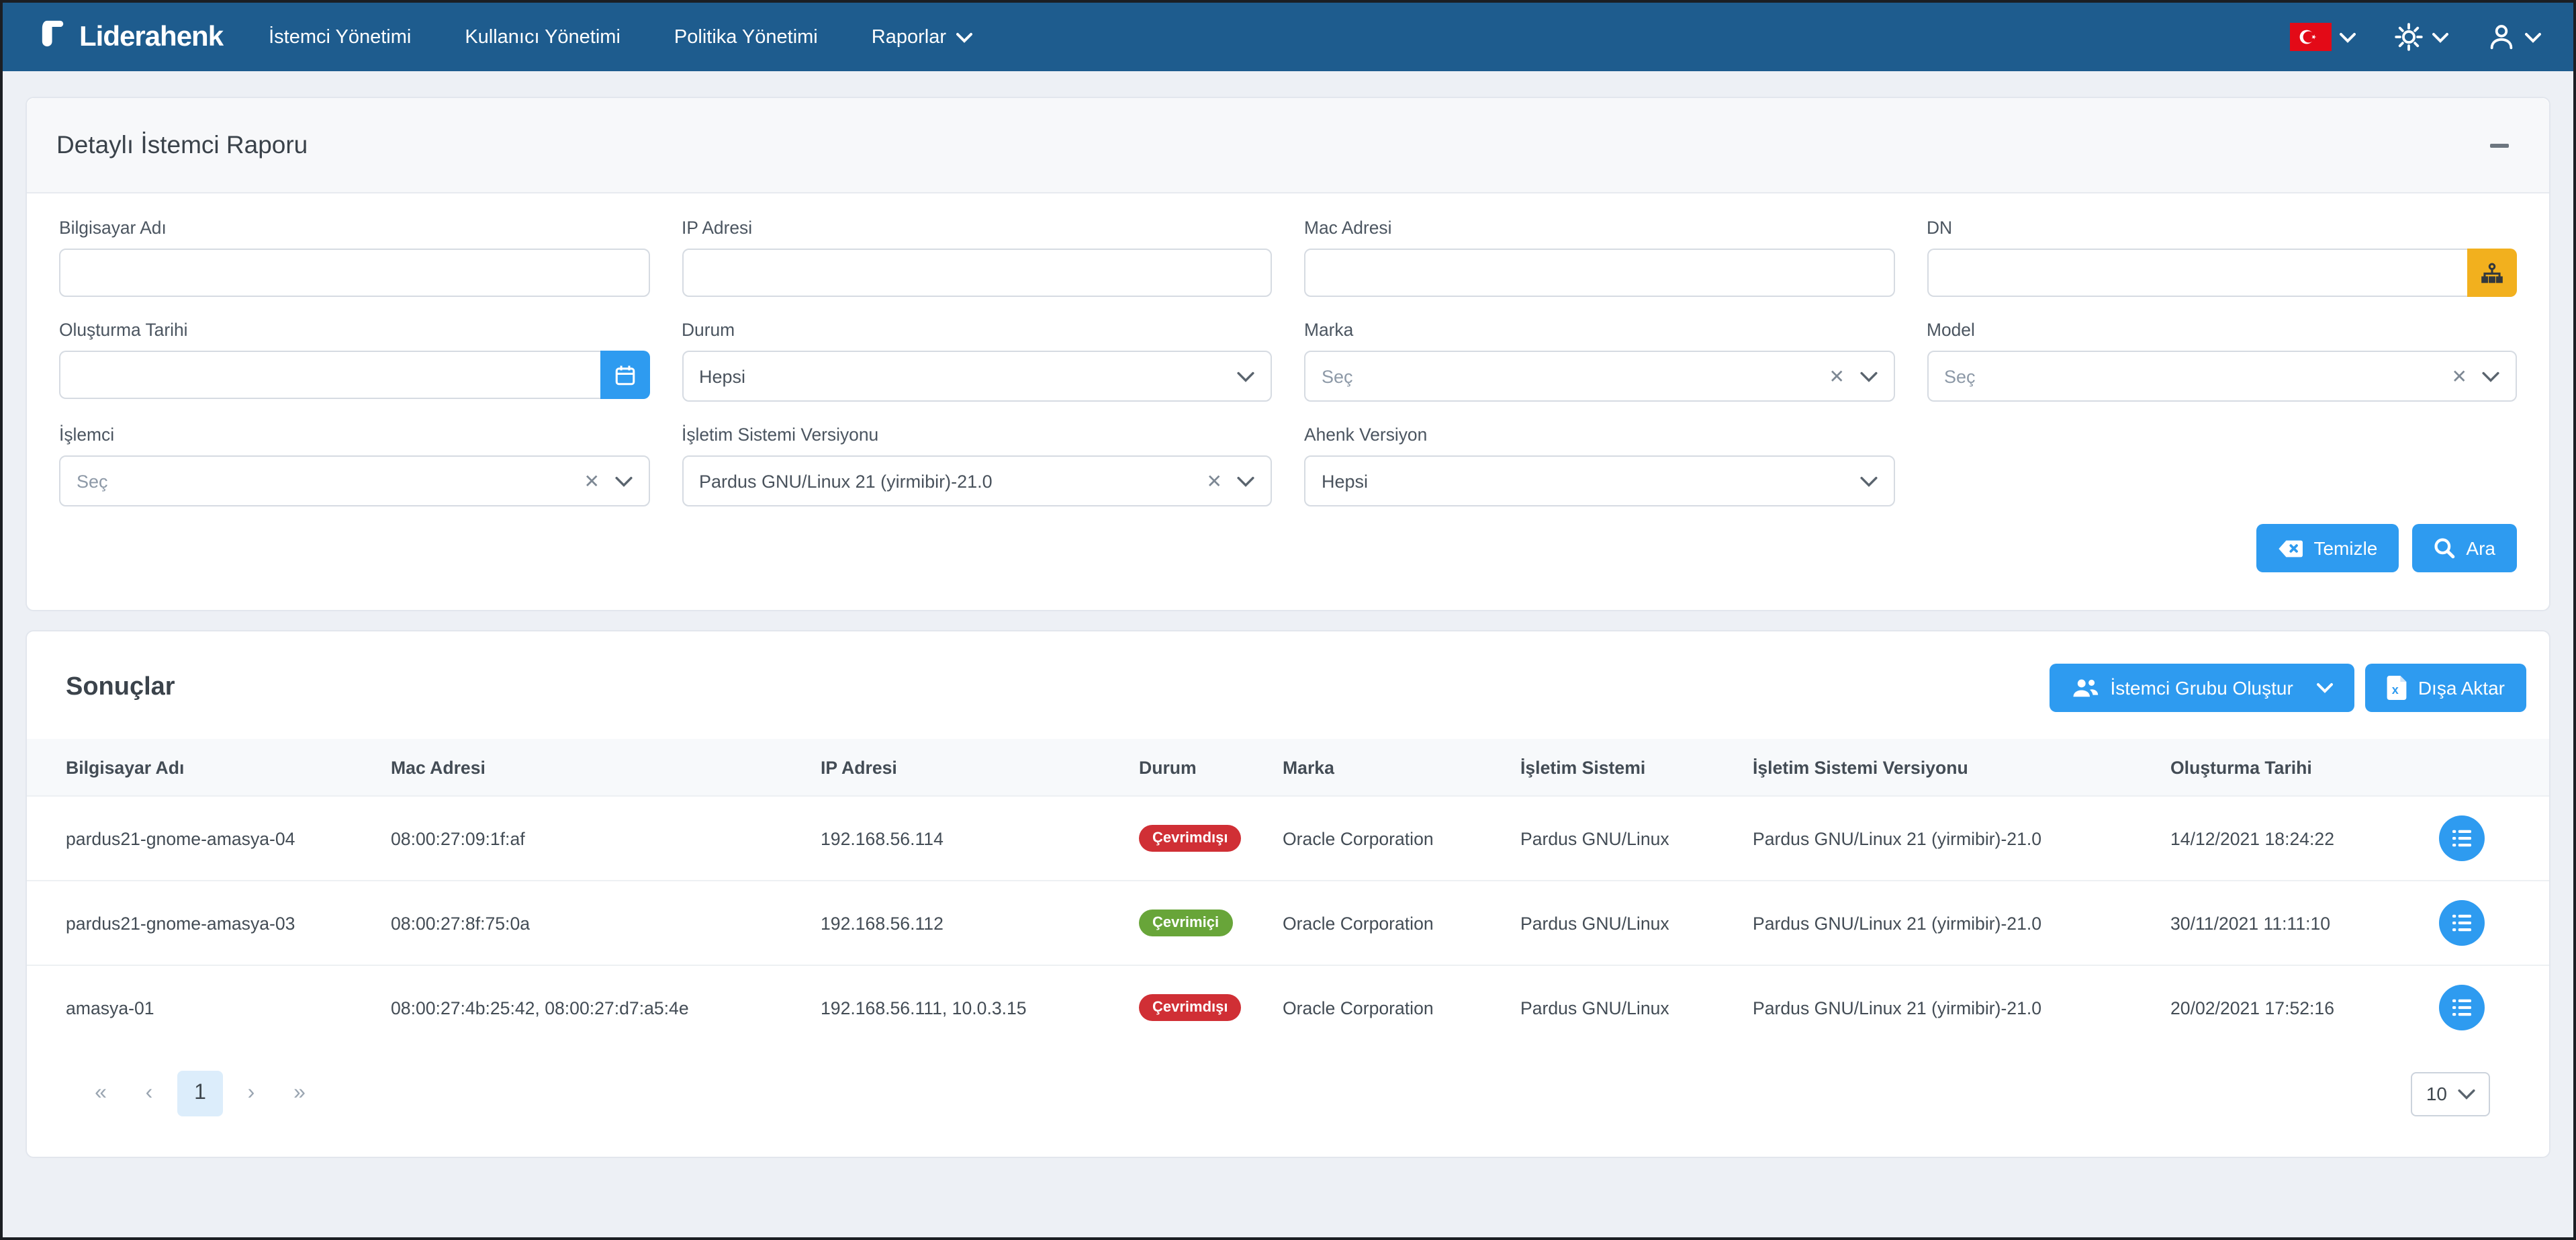 This screenshot has width=2576, height=1240. I want to click on brand-name: Liderahenk, so click(151, 36).